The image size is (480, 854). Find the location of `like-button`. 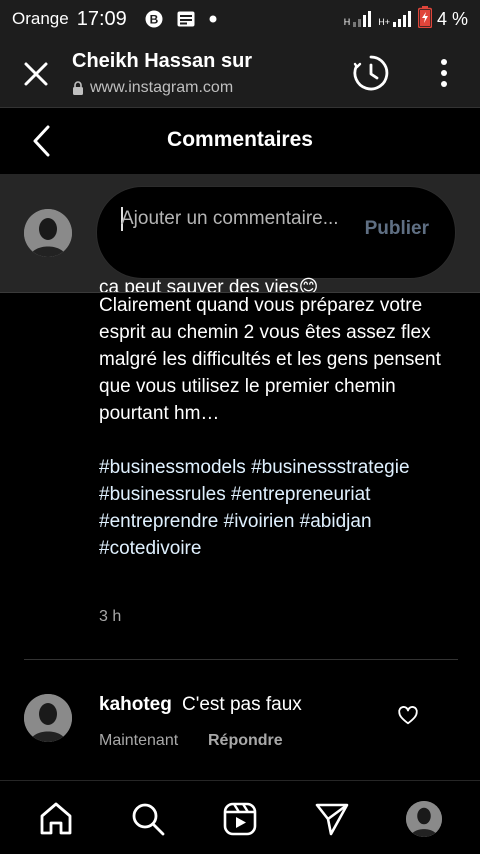

like-button is located at coordinates (408, 716).